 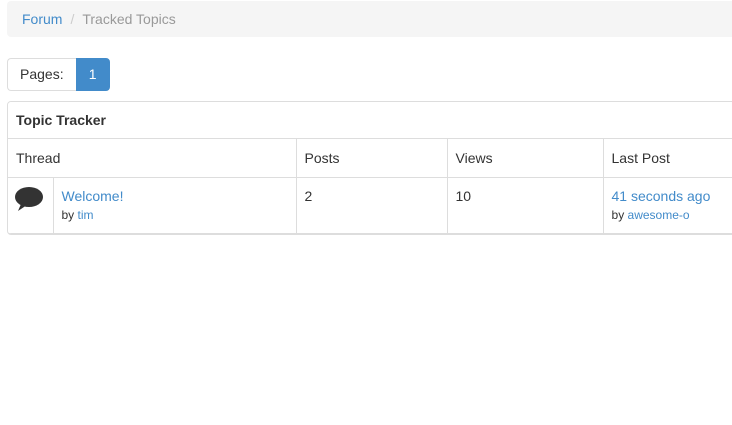 I want to click on table-header-row: Thread Posts Views Last Post, so click(x=370, y=158).